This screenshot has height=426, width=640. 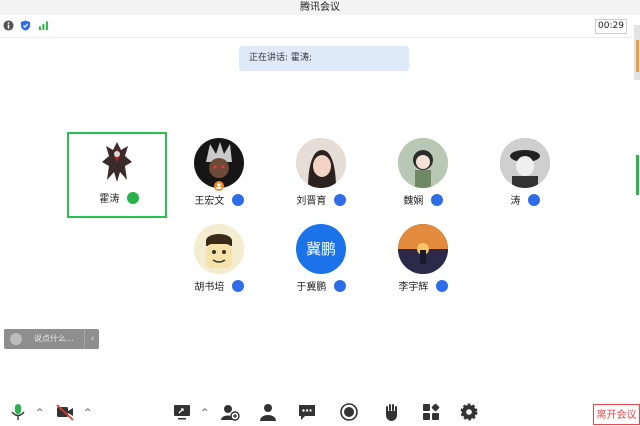 What do you see at coordinates (88, 413) in the screenshot?
I see `camera-options-chevron: ^` at bounding box center [88, 413].